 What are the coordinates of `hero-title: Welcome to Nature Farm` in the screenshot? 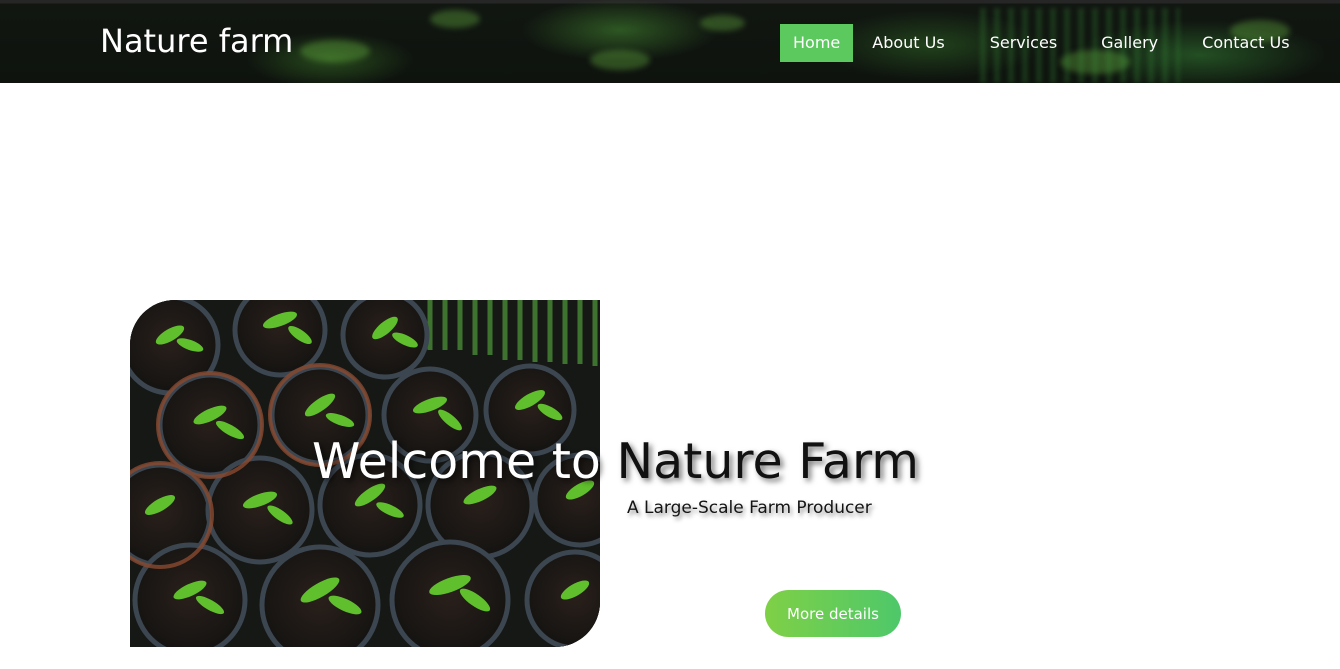 It's located at (615, 462).